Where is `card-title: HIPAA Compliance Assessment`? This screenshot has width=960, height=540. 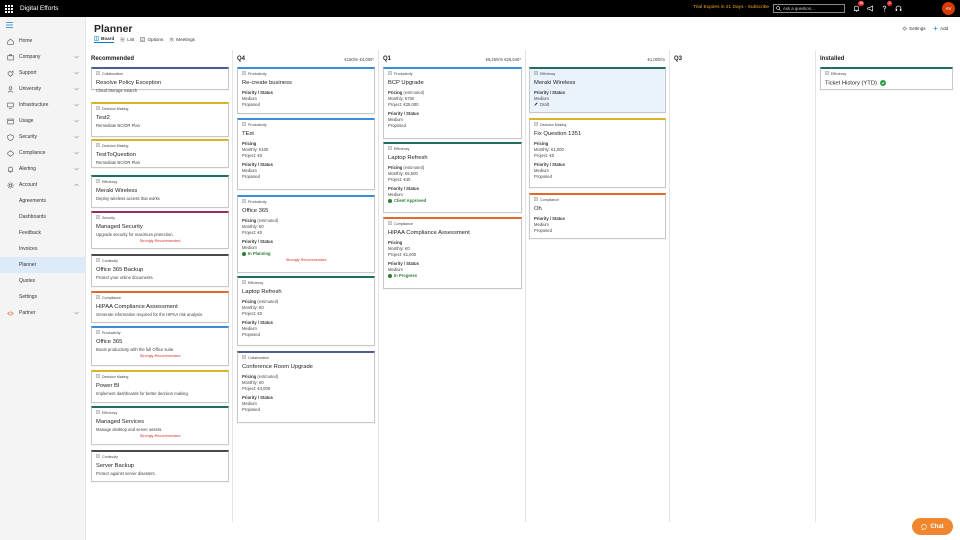
card-title: HIPAA Compliance Assessment is located at coordinates (452, 231).